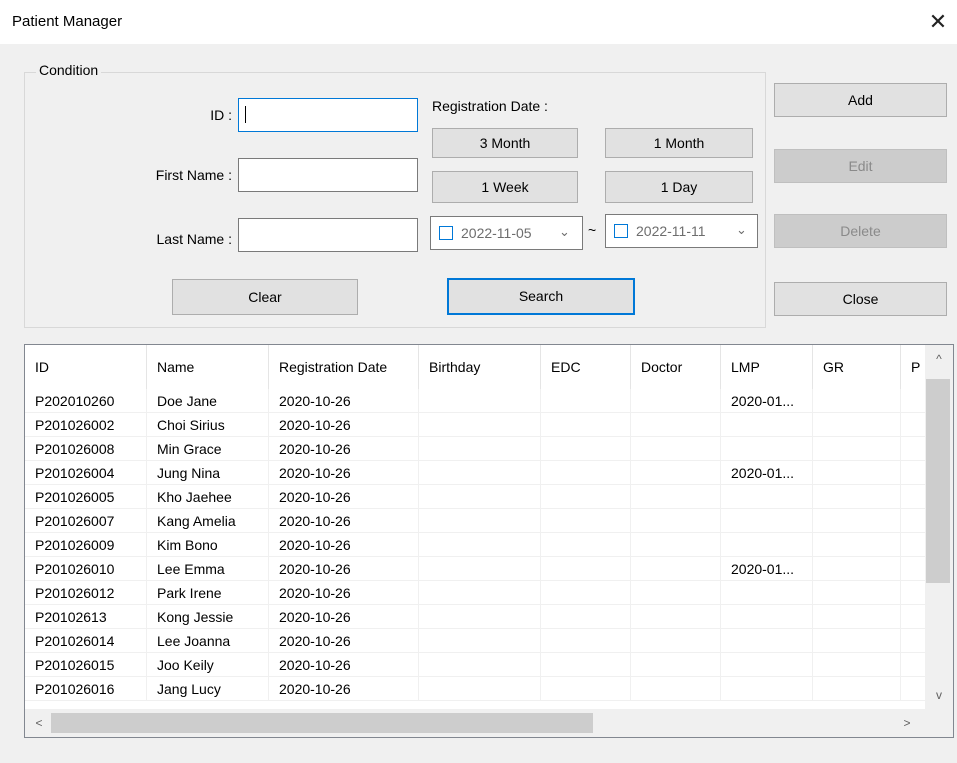  I want to click on table-row: P201026014 Lee Joanna 2020-10-26, so click(483, 641).